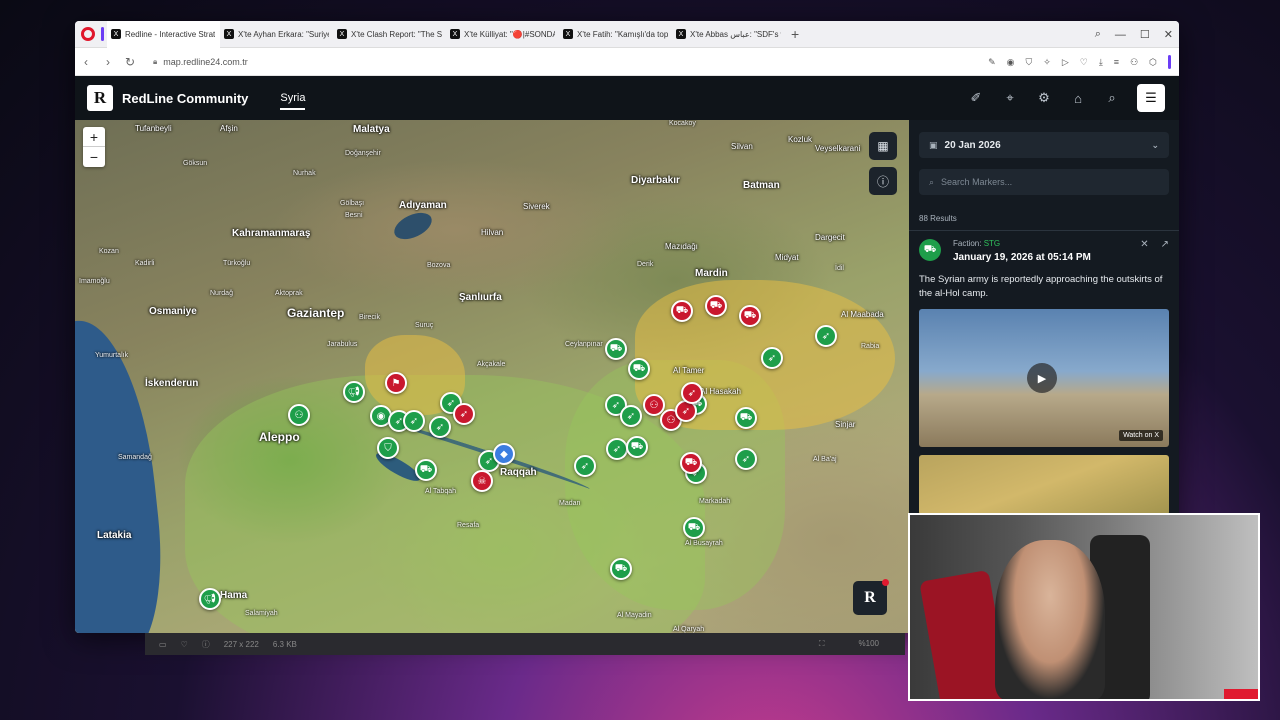 This screenshot has height=720, width=1280. I want to click on forward-icon: ›, so click(108, 62).